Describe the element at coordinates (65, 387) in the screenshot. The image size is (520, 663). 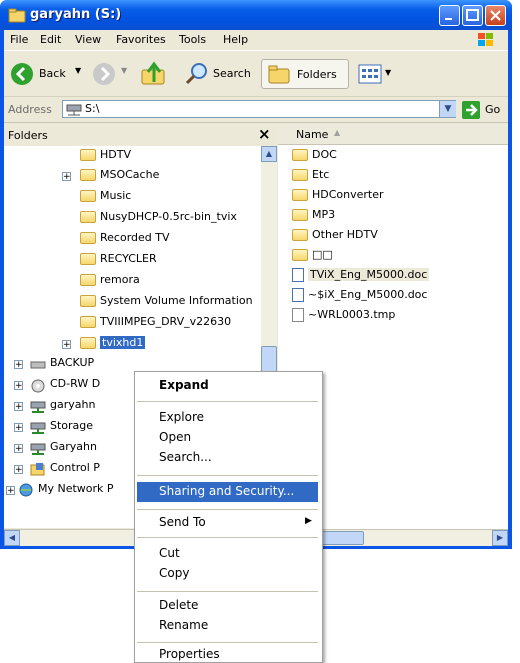
I see `tree-item-cd-rw: CD-RW D` at that location.